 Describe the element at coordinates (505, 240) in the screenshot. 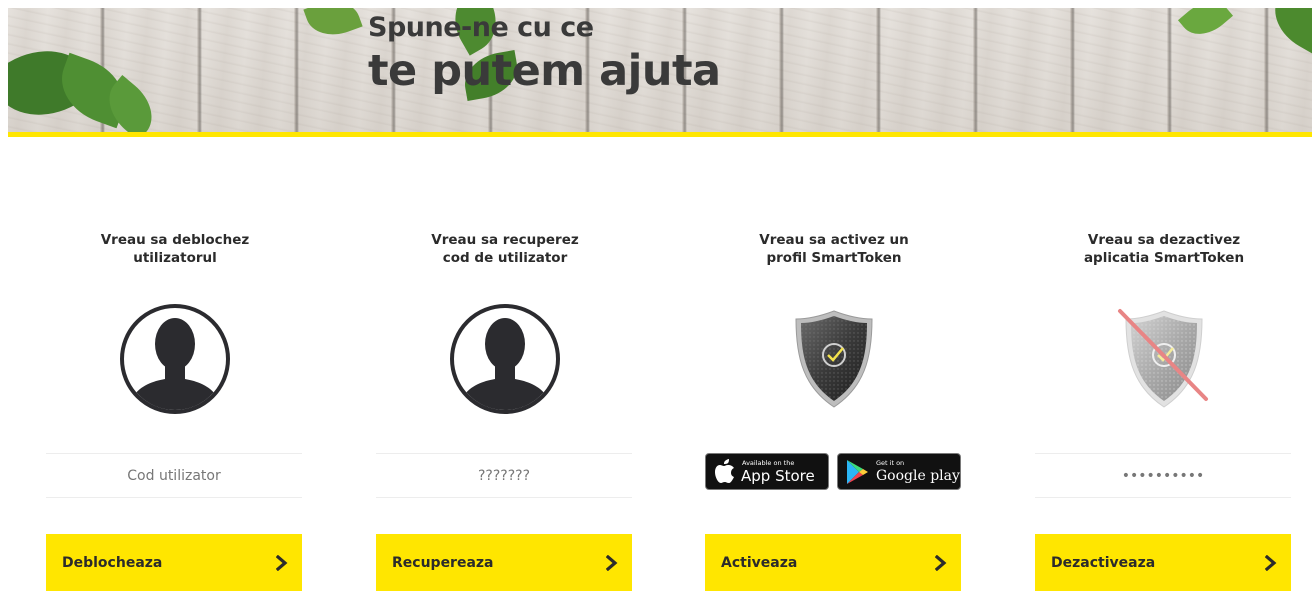

I see `card-title-line1: Vreau sa recuperez` at that location.